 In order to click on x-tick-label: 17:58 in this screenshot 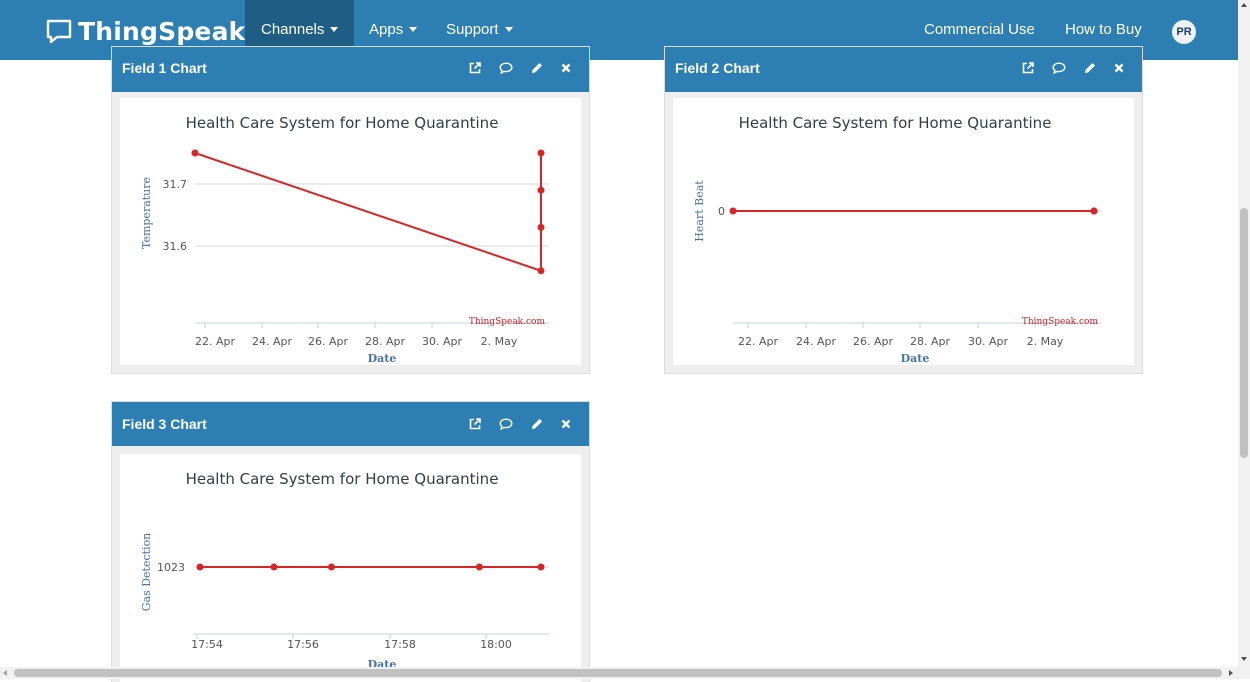, I will do `click(400, 644)`.